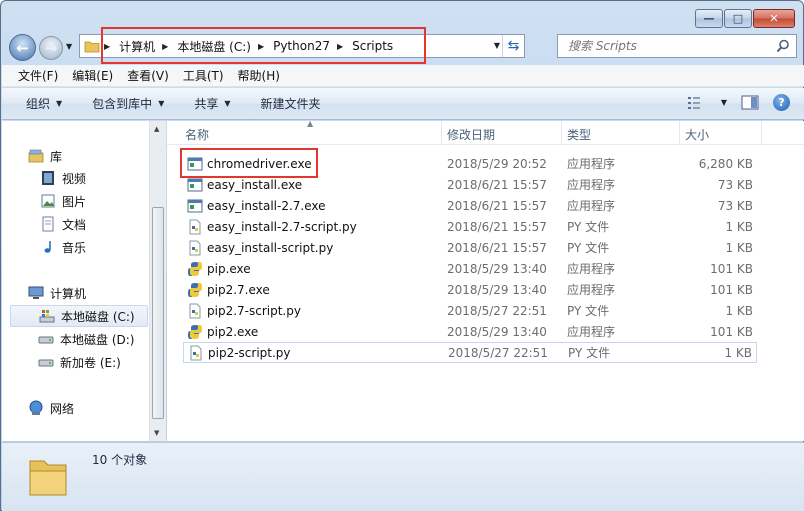  I want to click on search-box, so click(677, 46).